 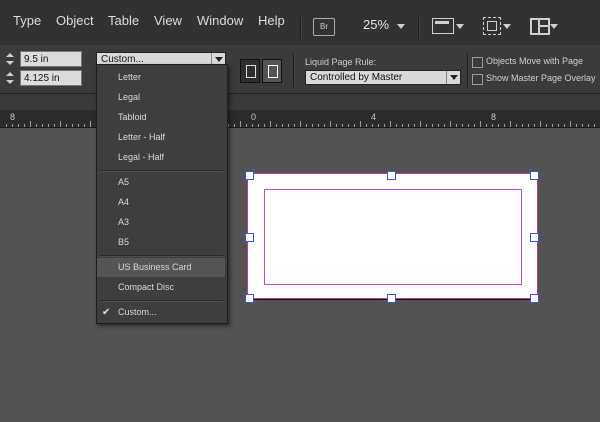 What do you see at coordinates (376, 24) in the screenshot?
I see `zoom-level: 25%` at bounding box center [376, 24].